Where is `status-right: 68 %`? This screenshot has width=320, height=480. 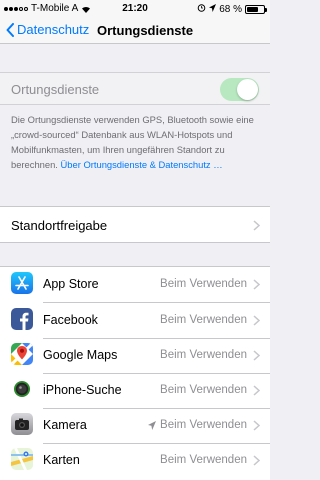
status-right: 68 % is located at coordinates (232, 9).